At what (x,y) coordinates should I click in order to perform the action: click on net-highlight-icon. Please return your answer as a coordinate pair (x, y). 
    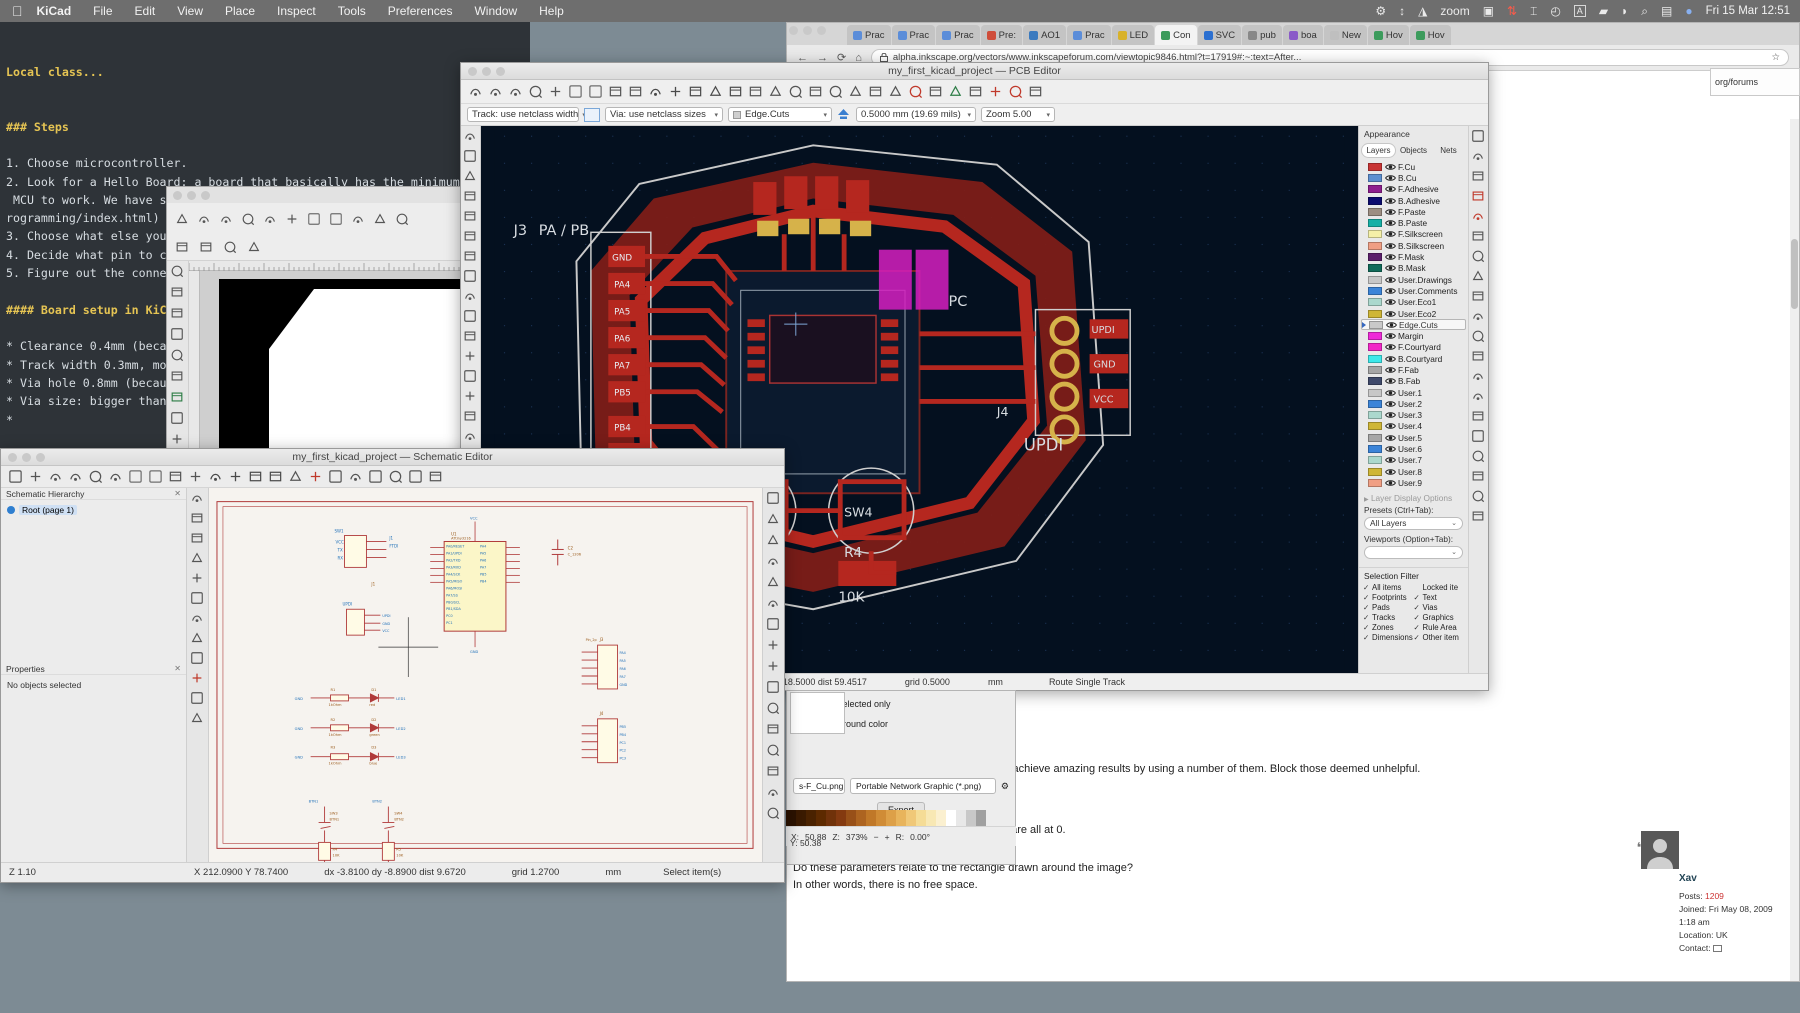
    Looking at the image, I should click on (197, 658).